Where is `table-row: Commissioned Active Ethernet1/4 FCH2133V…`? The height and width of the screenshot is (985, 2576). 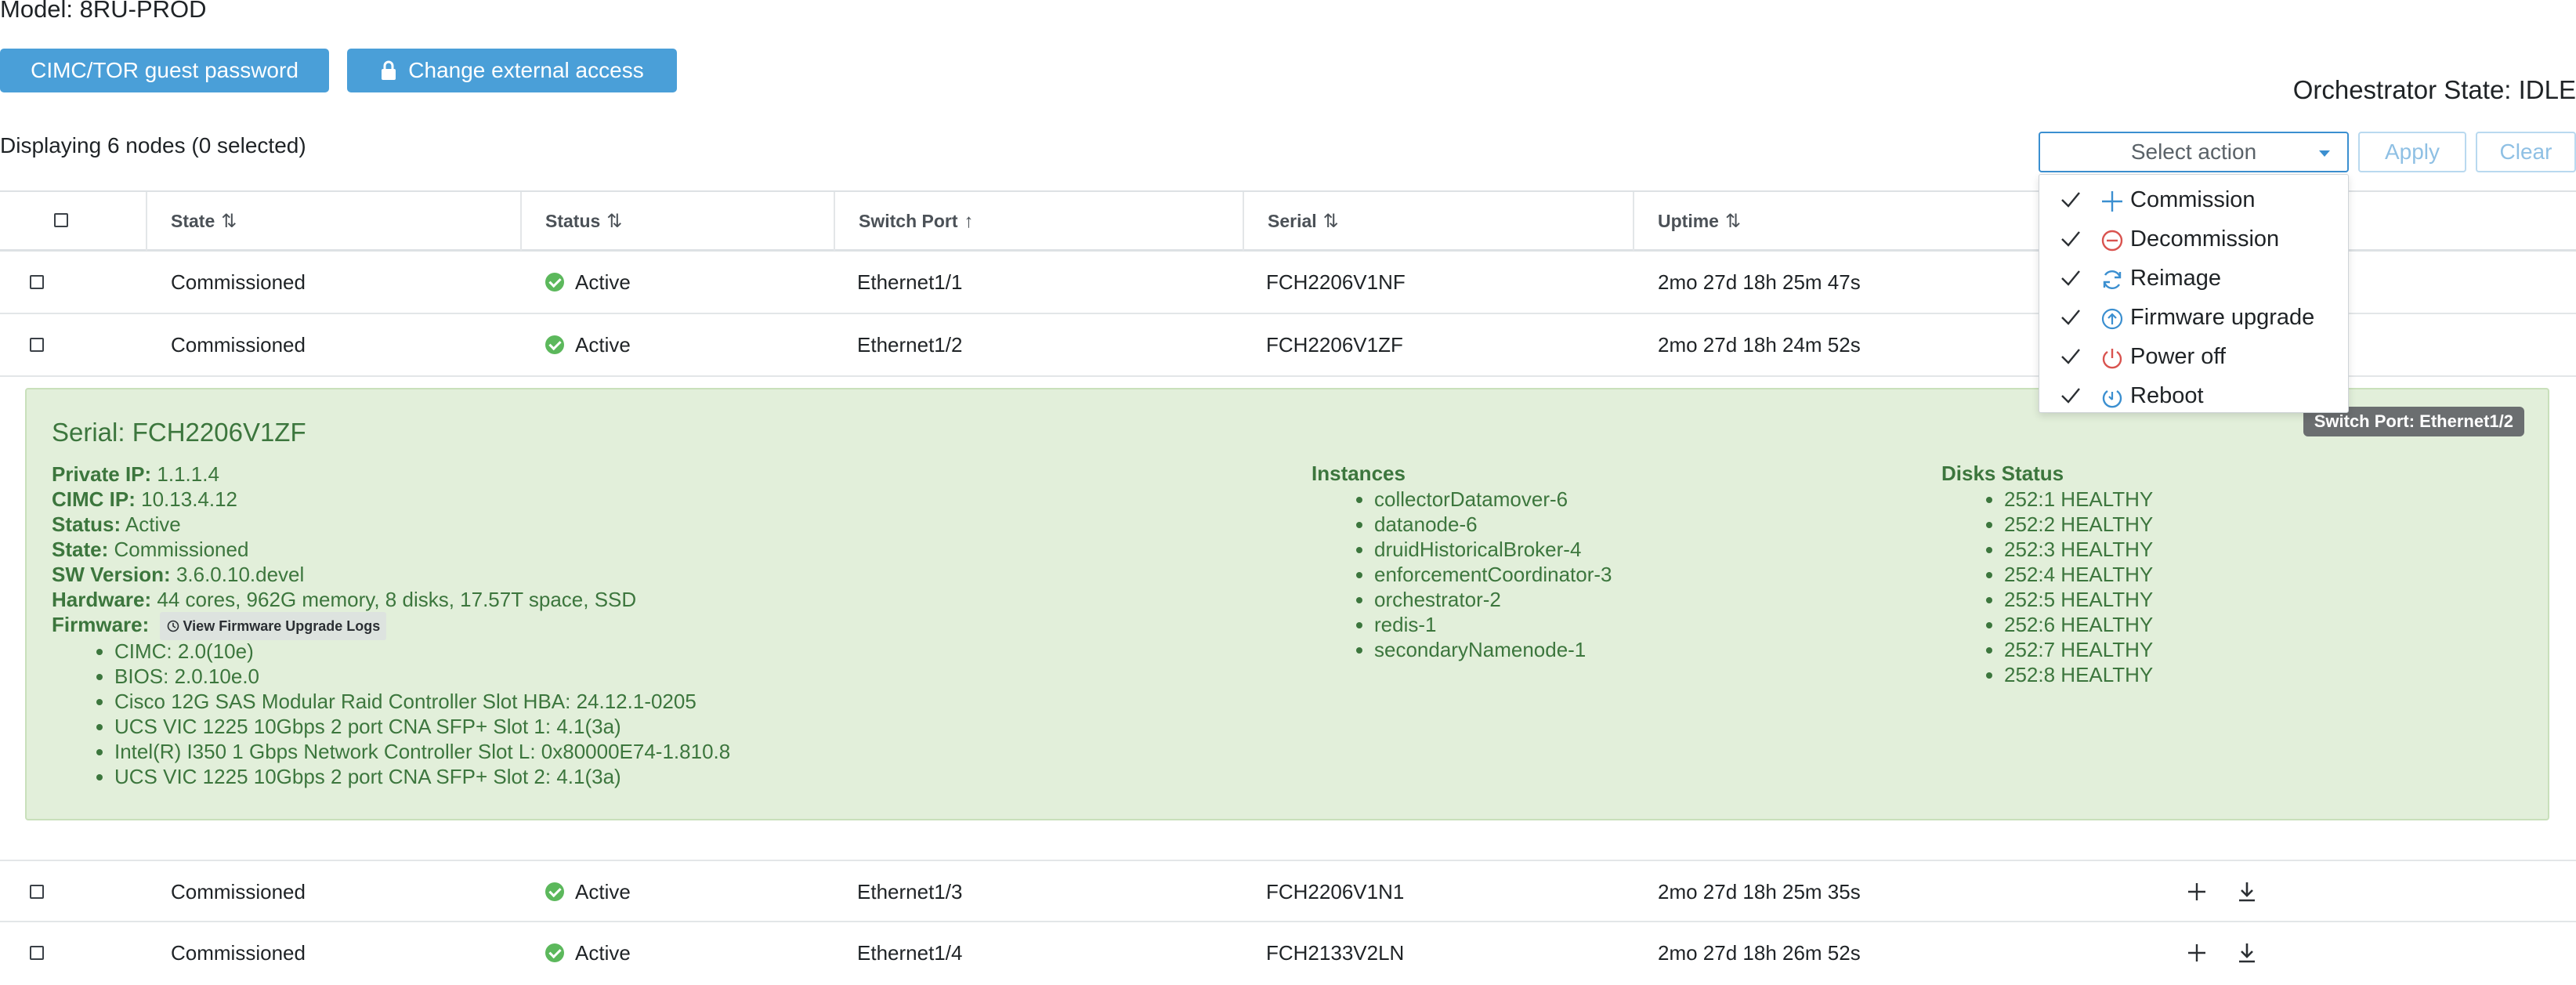
table-row: Commissioned Active Ethernet1/4 FCH2133V… is located at coordinates (1288, 954).